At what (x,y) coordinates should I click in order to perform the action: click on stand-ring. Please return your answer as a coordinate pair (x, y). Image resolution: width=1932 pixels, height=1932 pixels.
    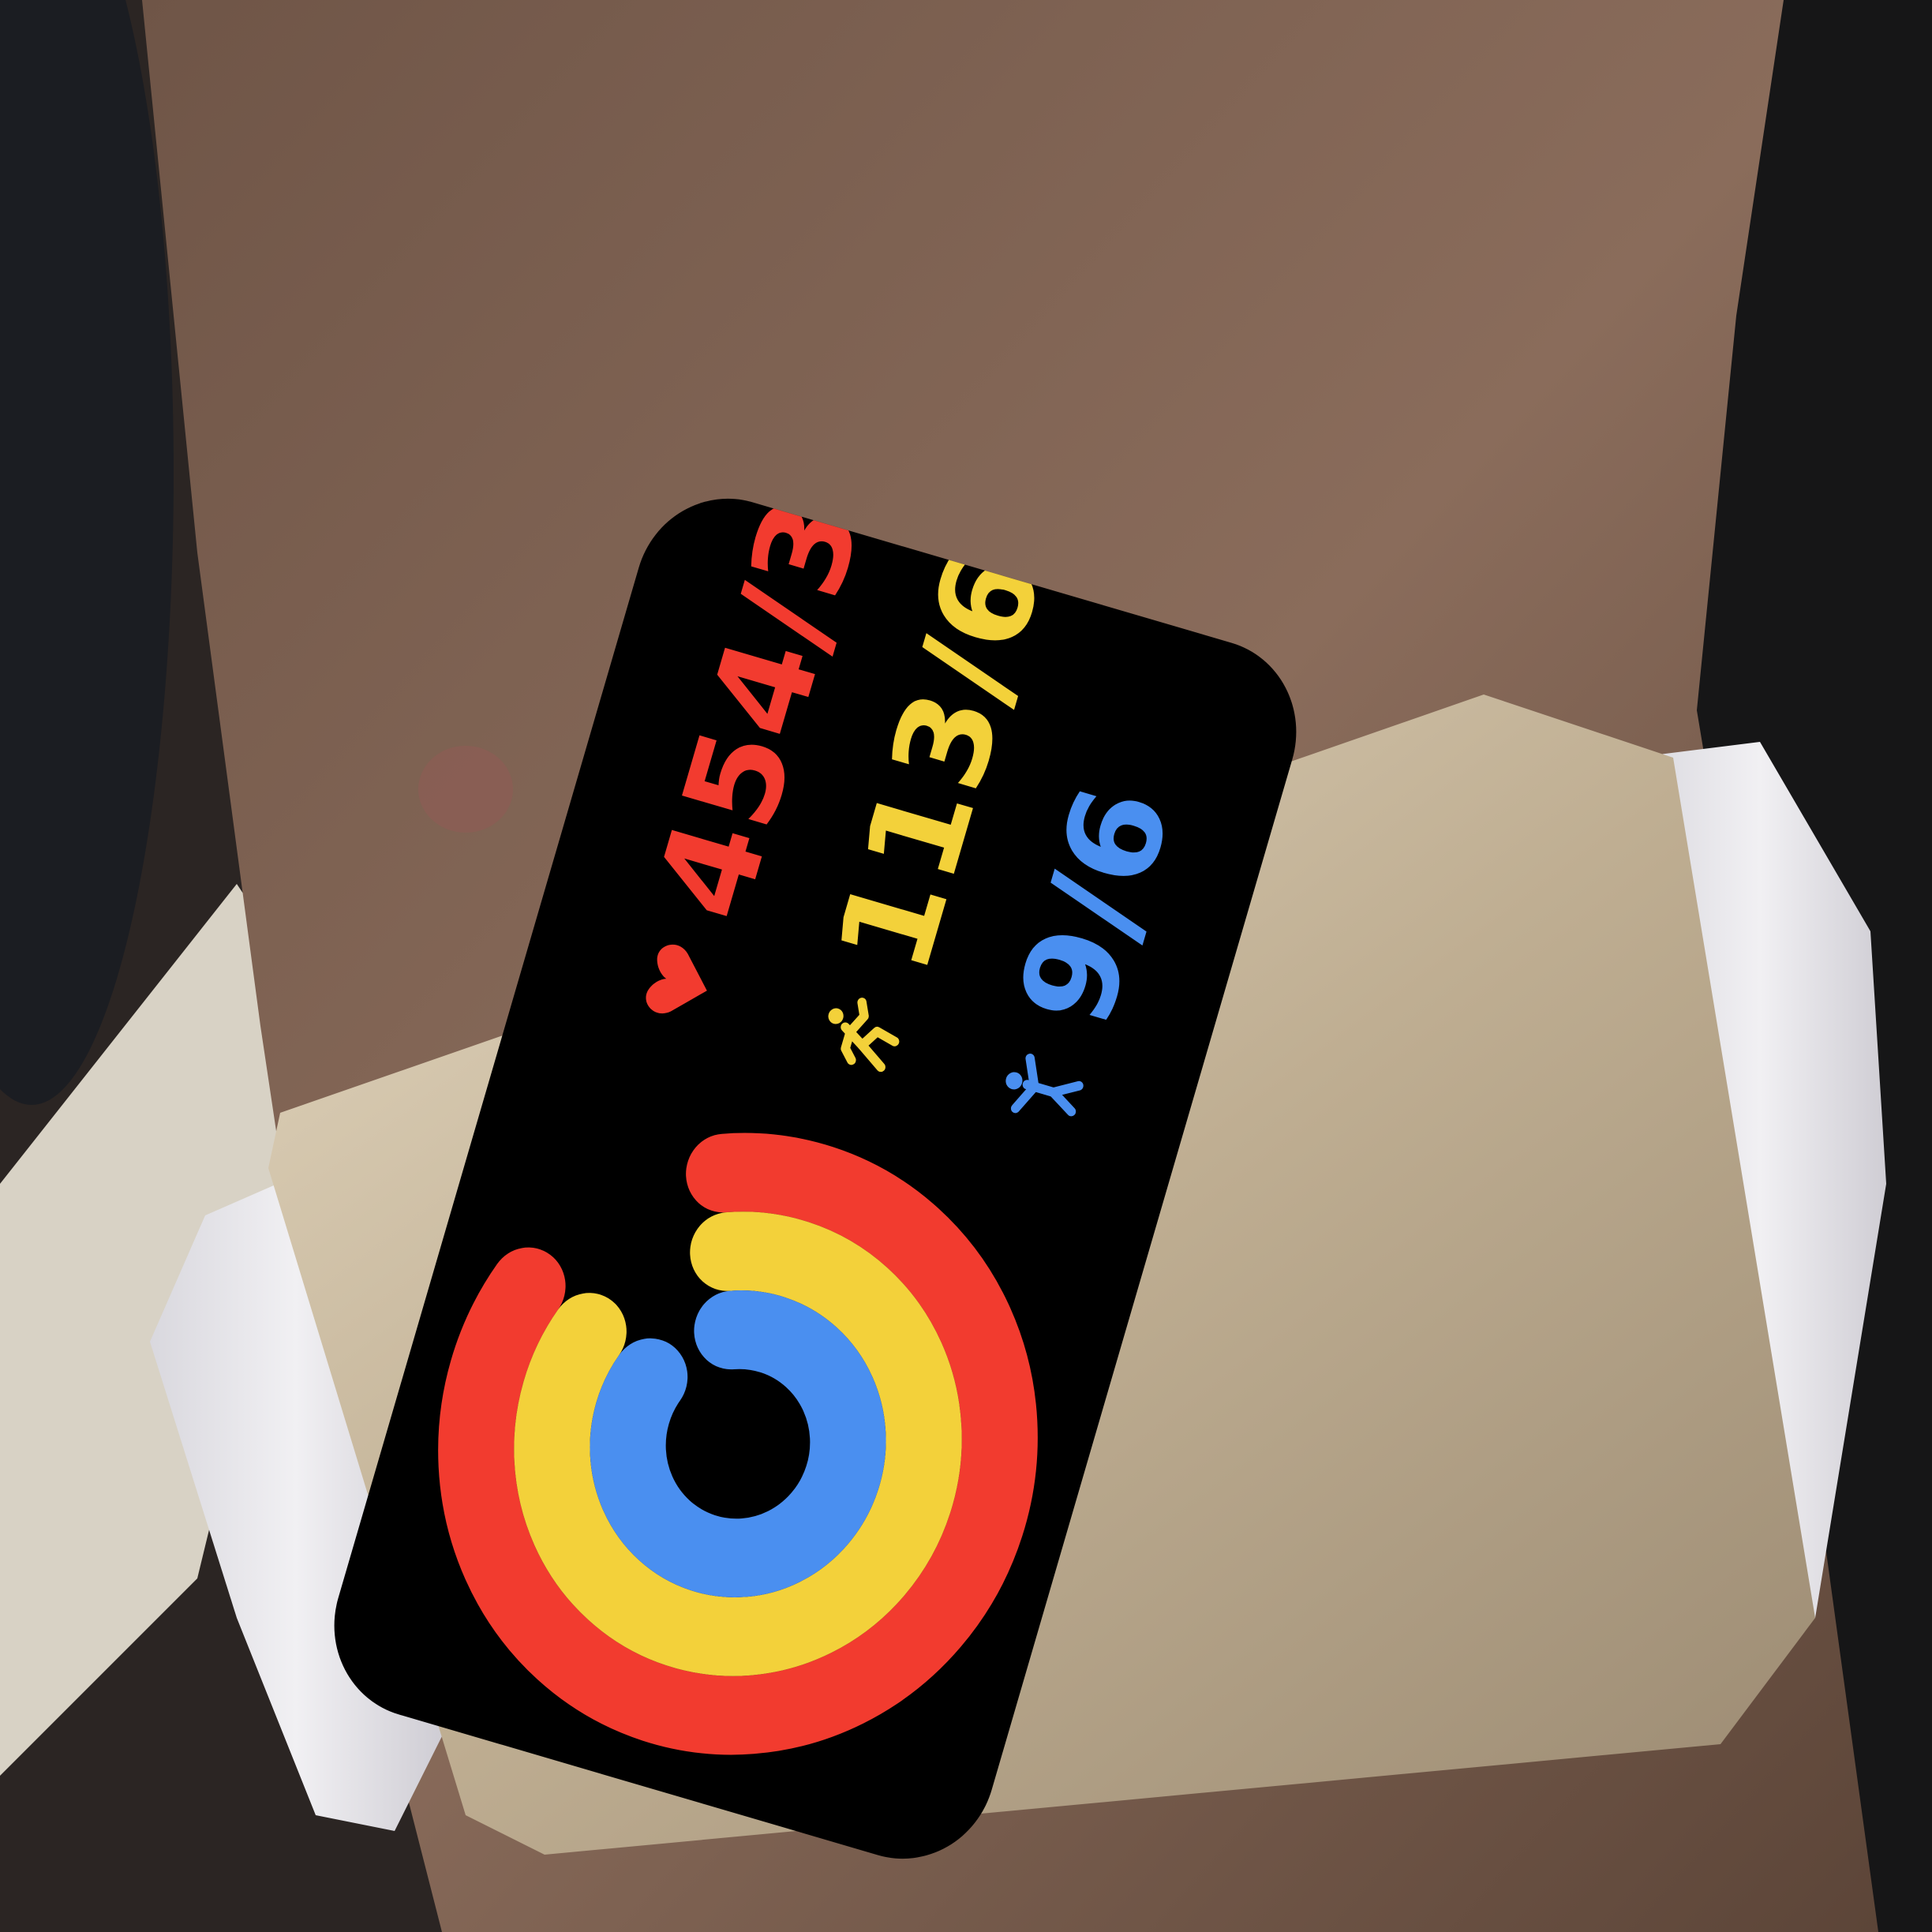
    Looking at the image, I should click on (738, 1443).